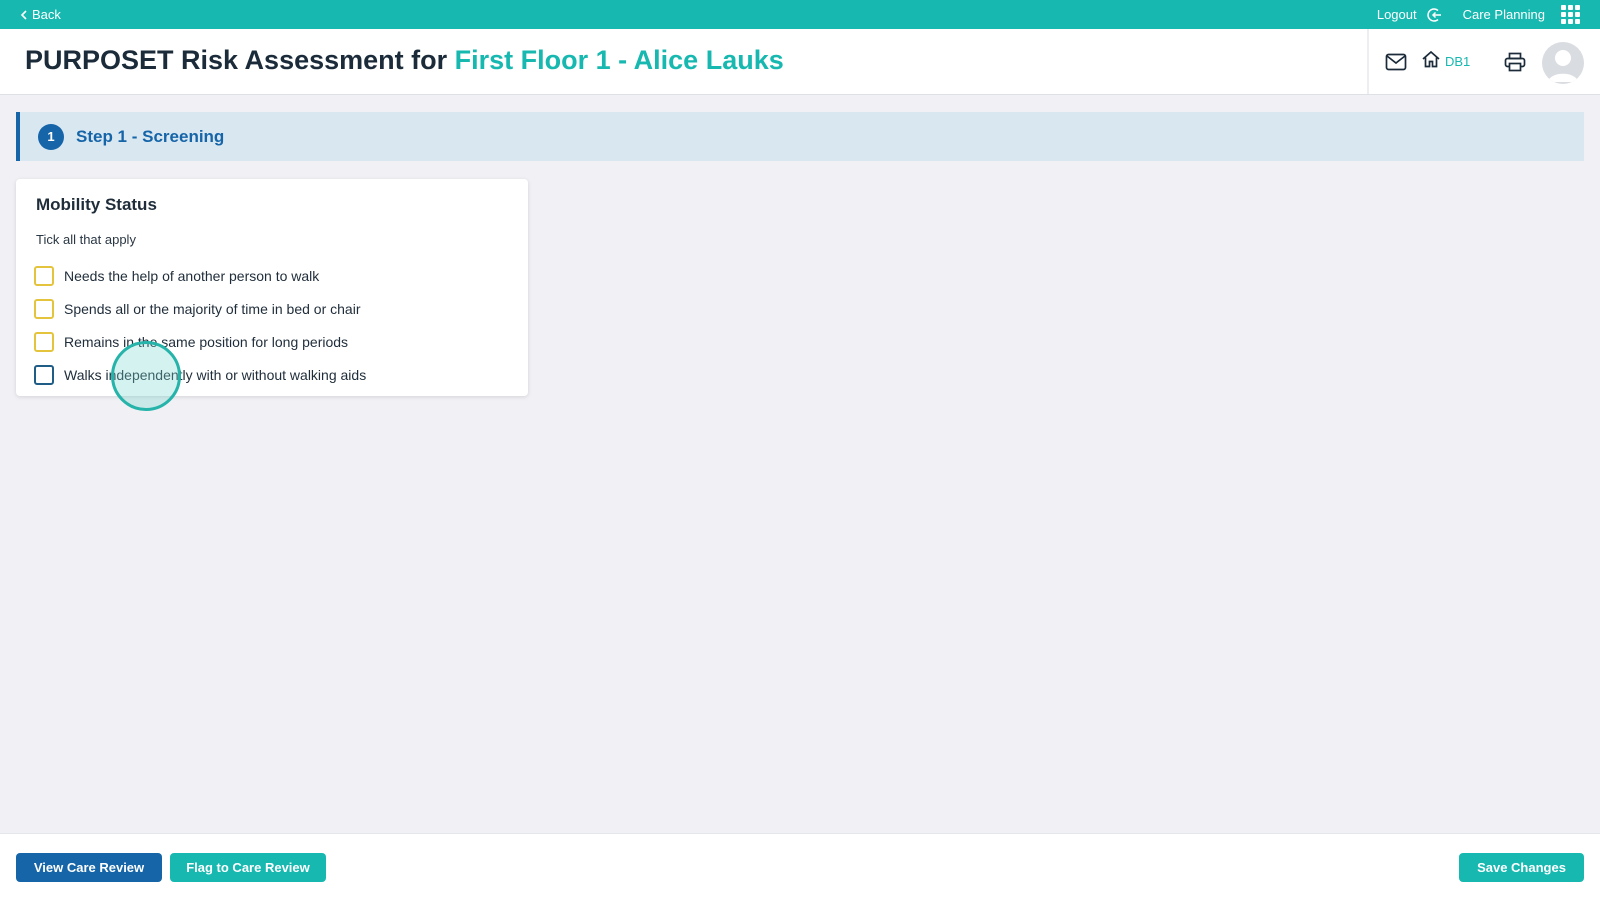 The width and height of the screenshot is (1600, 900). What do you see at coordinates (1397, 14) in the screenshot?
I see `logout-link: Logout` at bounding box center [1397, 14].